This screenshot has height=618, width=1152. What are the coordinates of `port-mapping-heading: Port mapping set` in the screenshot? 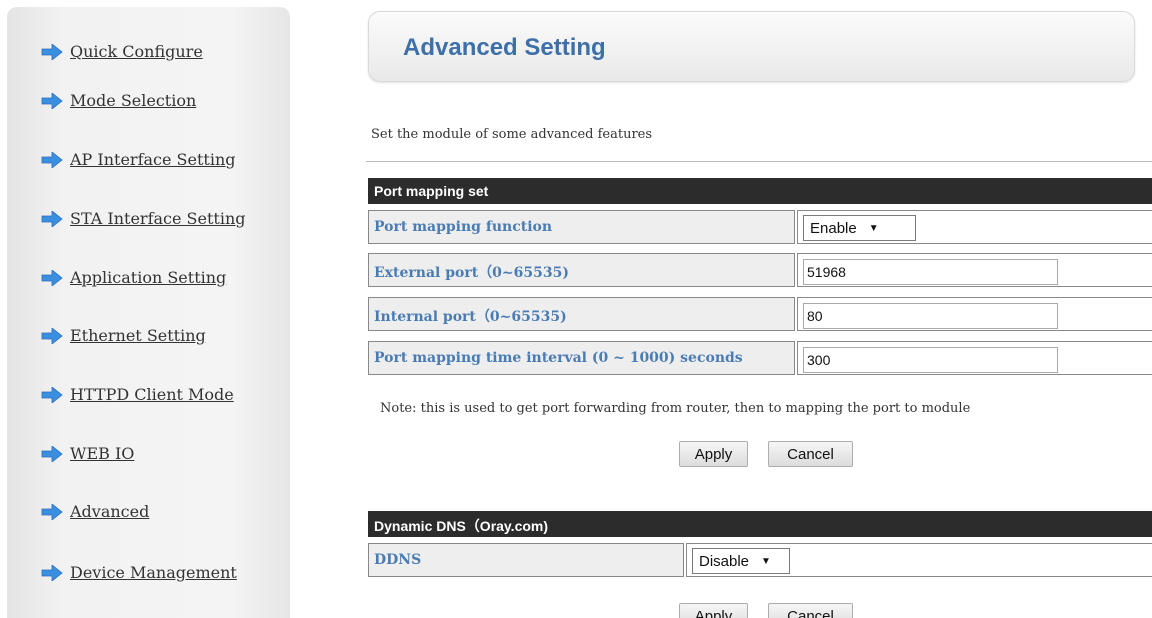 It's located at (760, 191).